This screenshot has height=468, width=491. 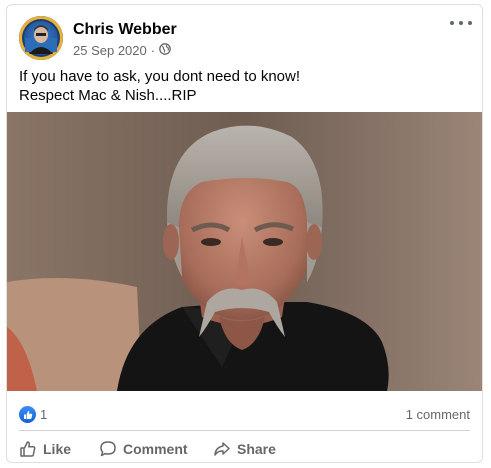 I want to click on like-count: 1, so click(x=43, y=414).